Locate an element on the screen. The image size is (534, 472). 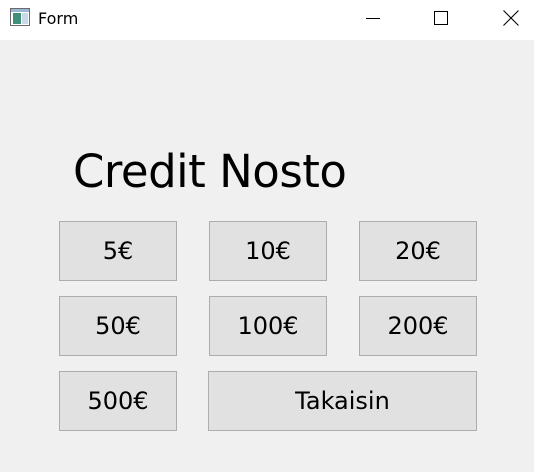
minimize-icon is located at coordinates (373, 18).